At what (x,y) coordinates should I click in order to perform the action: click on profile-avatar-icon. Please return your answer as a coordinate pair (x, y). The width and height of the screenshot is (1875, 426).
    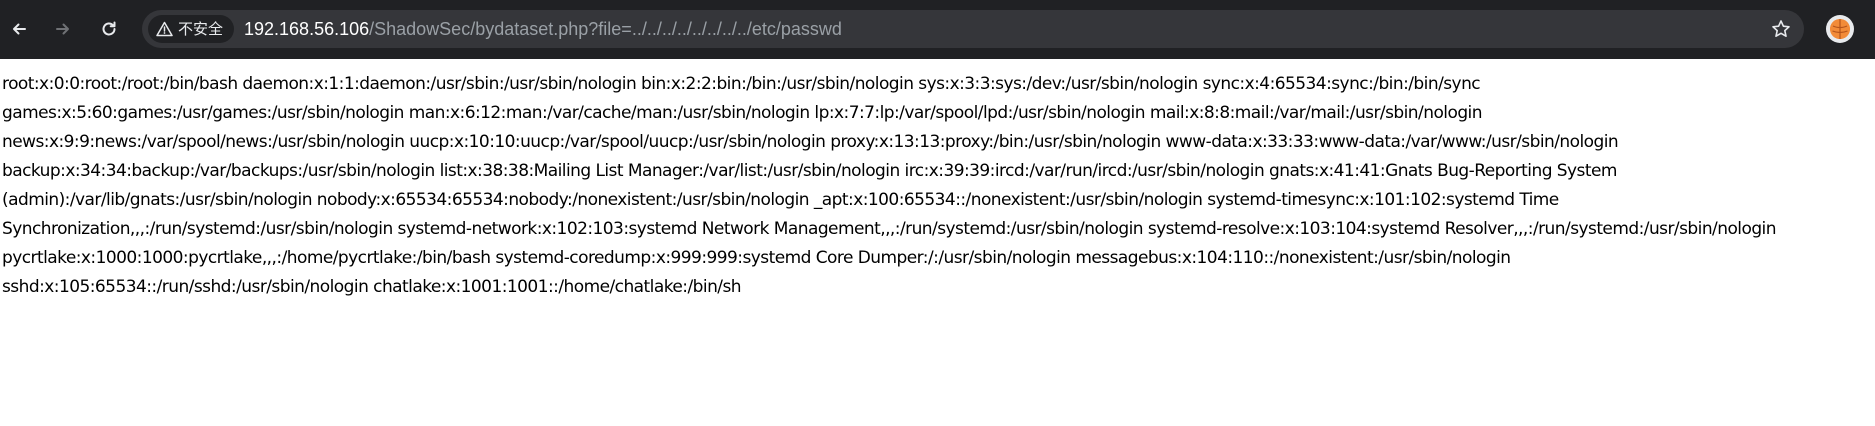
    Looking at the image, I should click on (1840, 29).